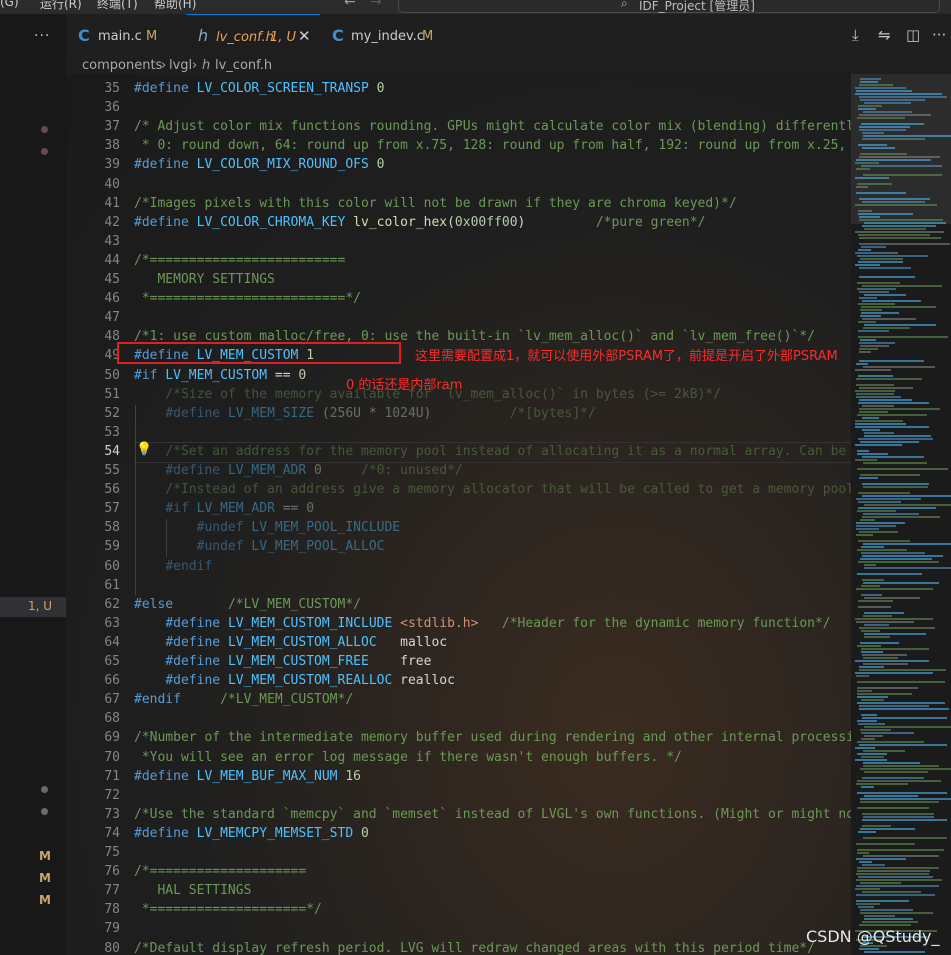  What do you see at coordinates (112, 490) in the screenshot?
I see `line-number: 56` at bounding box center [112, 490].